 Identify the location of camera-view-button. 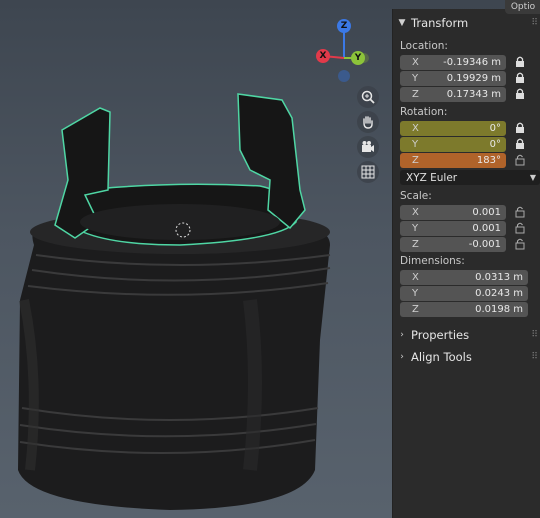
(368, 147).